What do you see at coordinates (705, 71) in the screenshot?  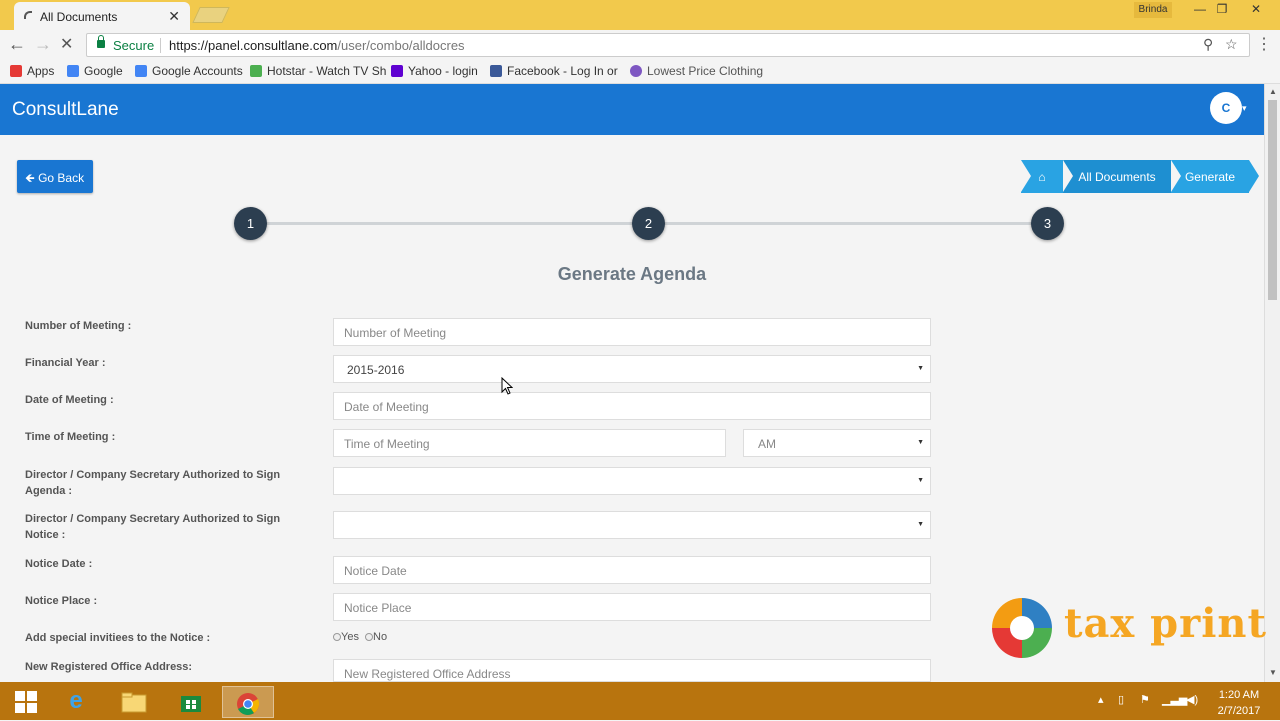 I see `bookmark-label: Lowest Price Clothing` at bounding box center [705, 71].